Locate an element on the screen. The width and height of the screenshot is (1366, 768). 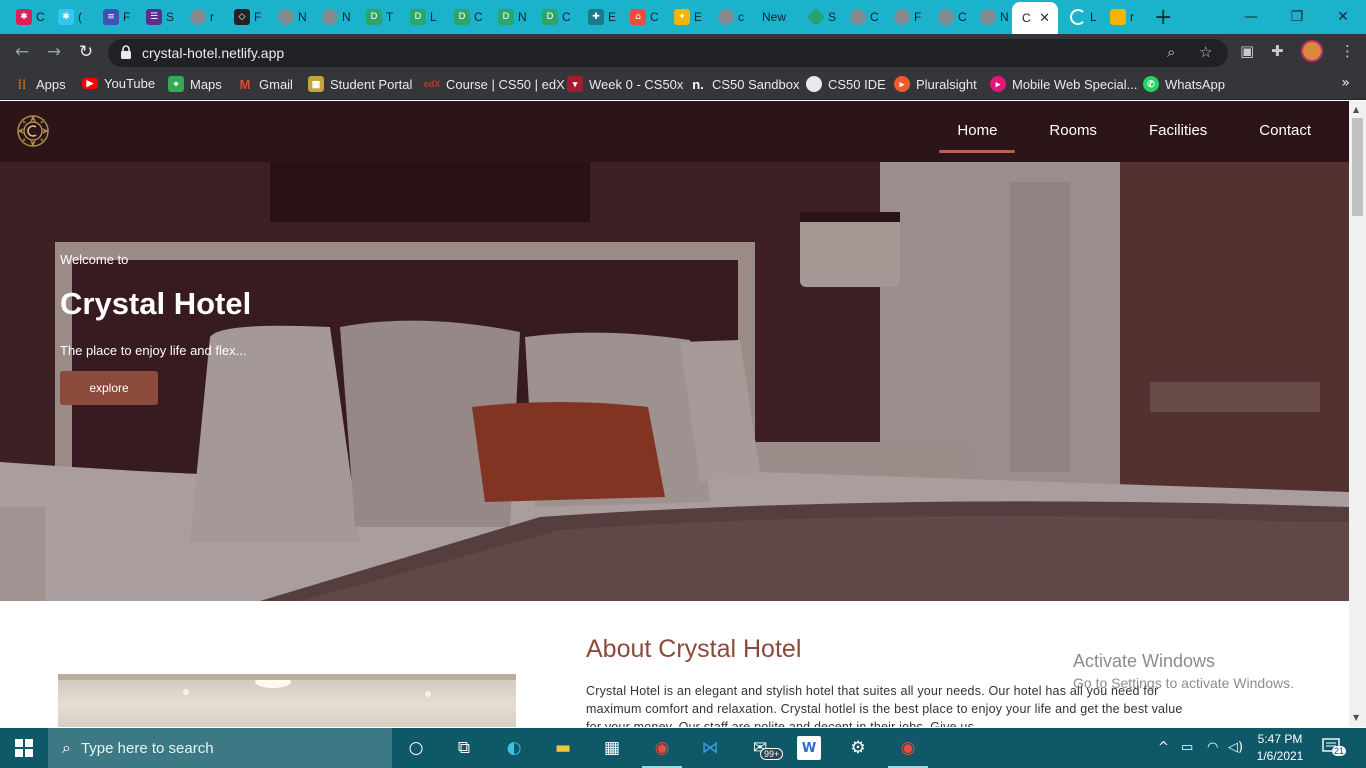
restore-button: ❐ is located at coordinates (1297, 17).